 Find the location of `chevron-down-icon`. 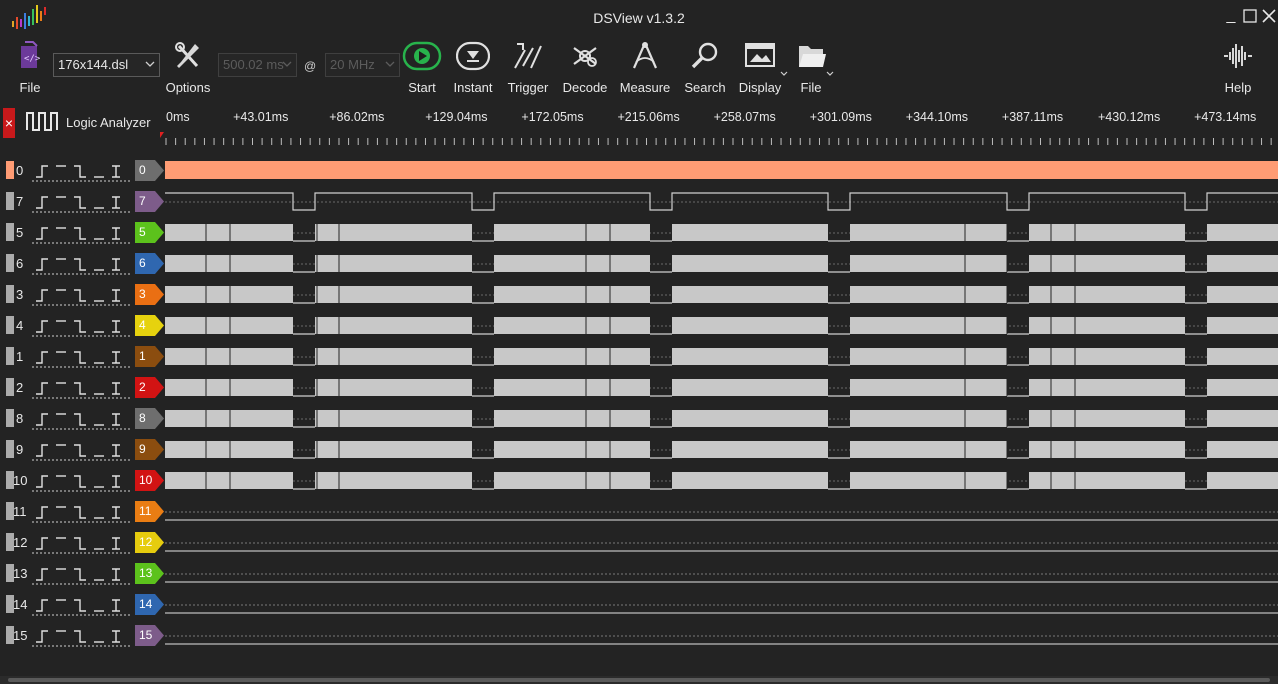

chevron-down-icon is located at coordinates (784, 73).